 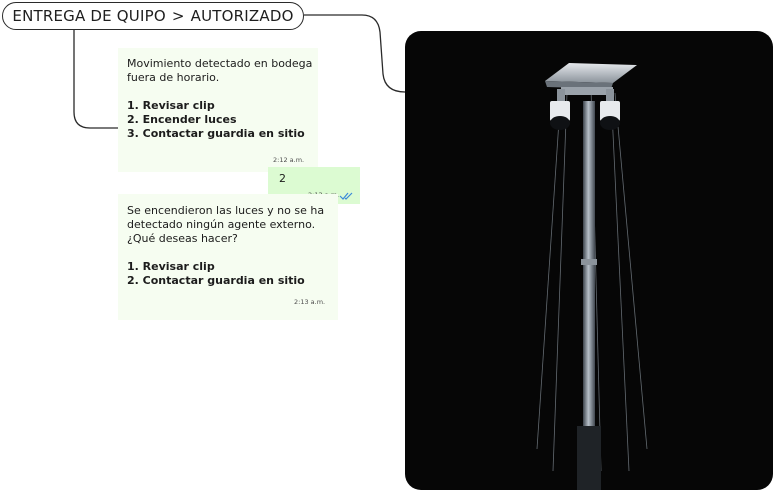 I want to click on breadcrumb-current: AUTORIZADO, so click(x=242, y=16).